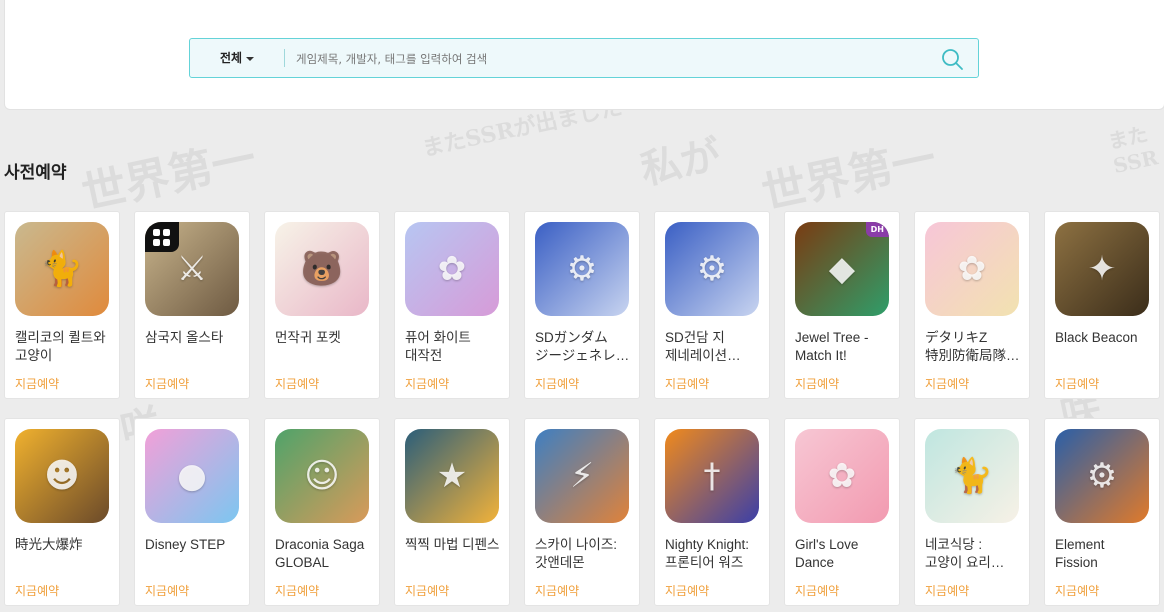 The width and height of the screenshot is (1164, 612). I want to click on game-card: ⚡ 스카이 나이즈: 갓앤데몬지금예약, so click(582, 512).